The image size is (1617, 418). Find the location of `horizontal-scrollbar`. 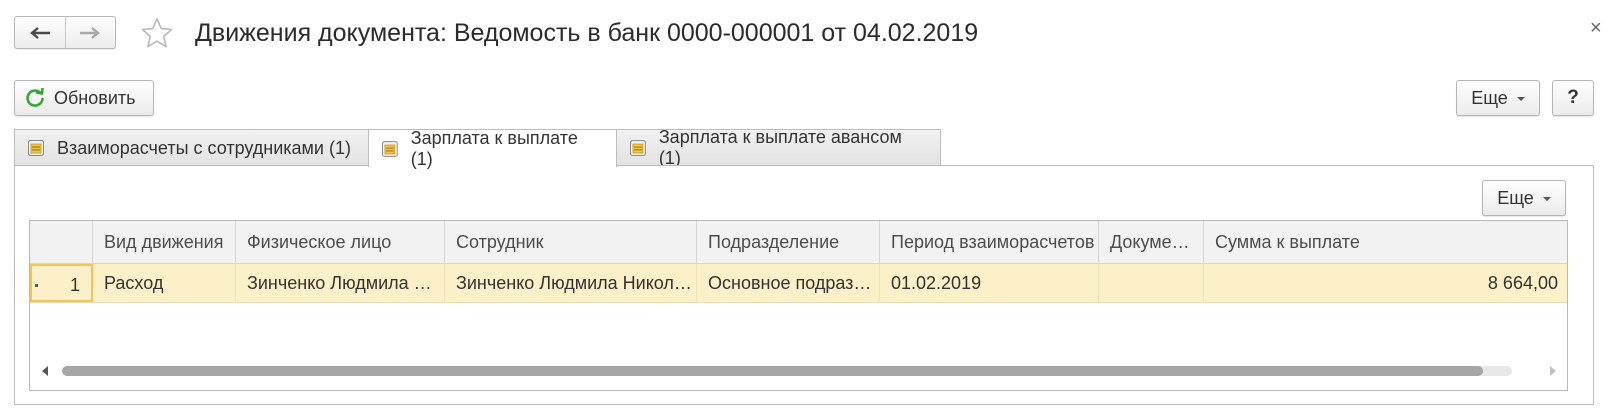

horizontal-scrollbar is located at coordinates (799, 371).